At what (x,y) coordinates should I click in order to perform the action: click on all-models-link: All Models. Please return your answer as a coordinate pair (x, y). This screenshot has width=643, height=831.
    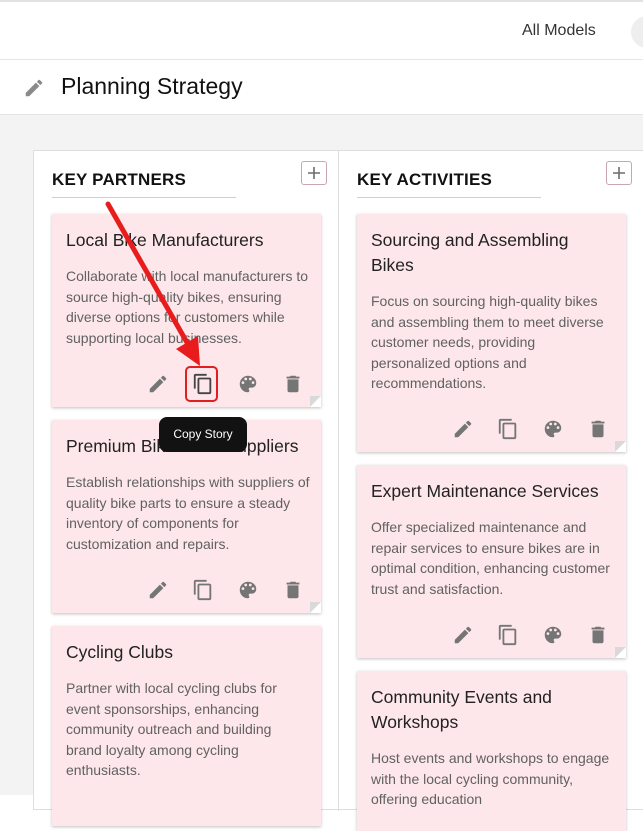
    Looking at the image, I should click on (559, 31).